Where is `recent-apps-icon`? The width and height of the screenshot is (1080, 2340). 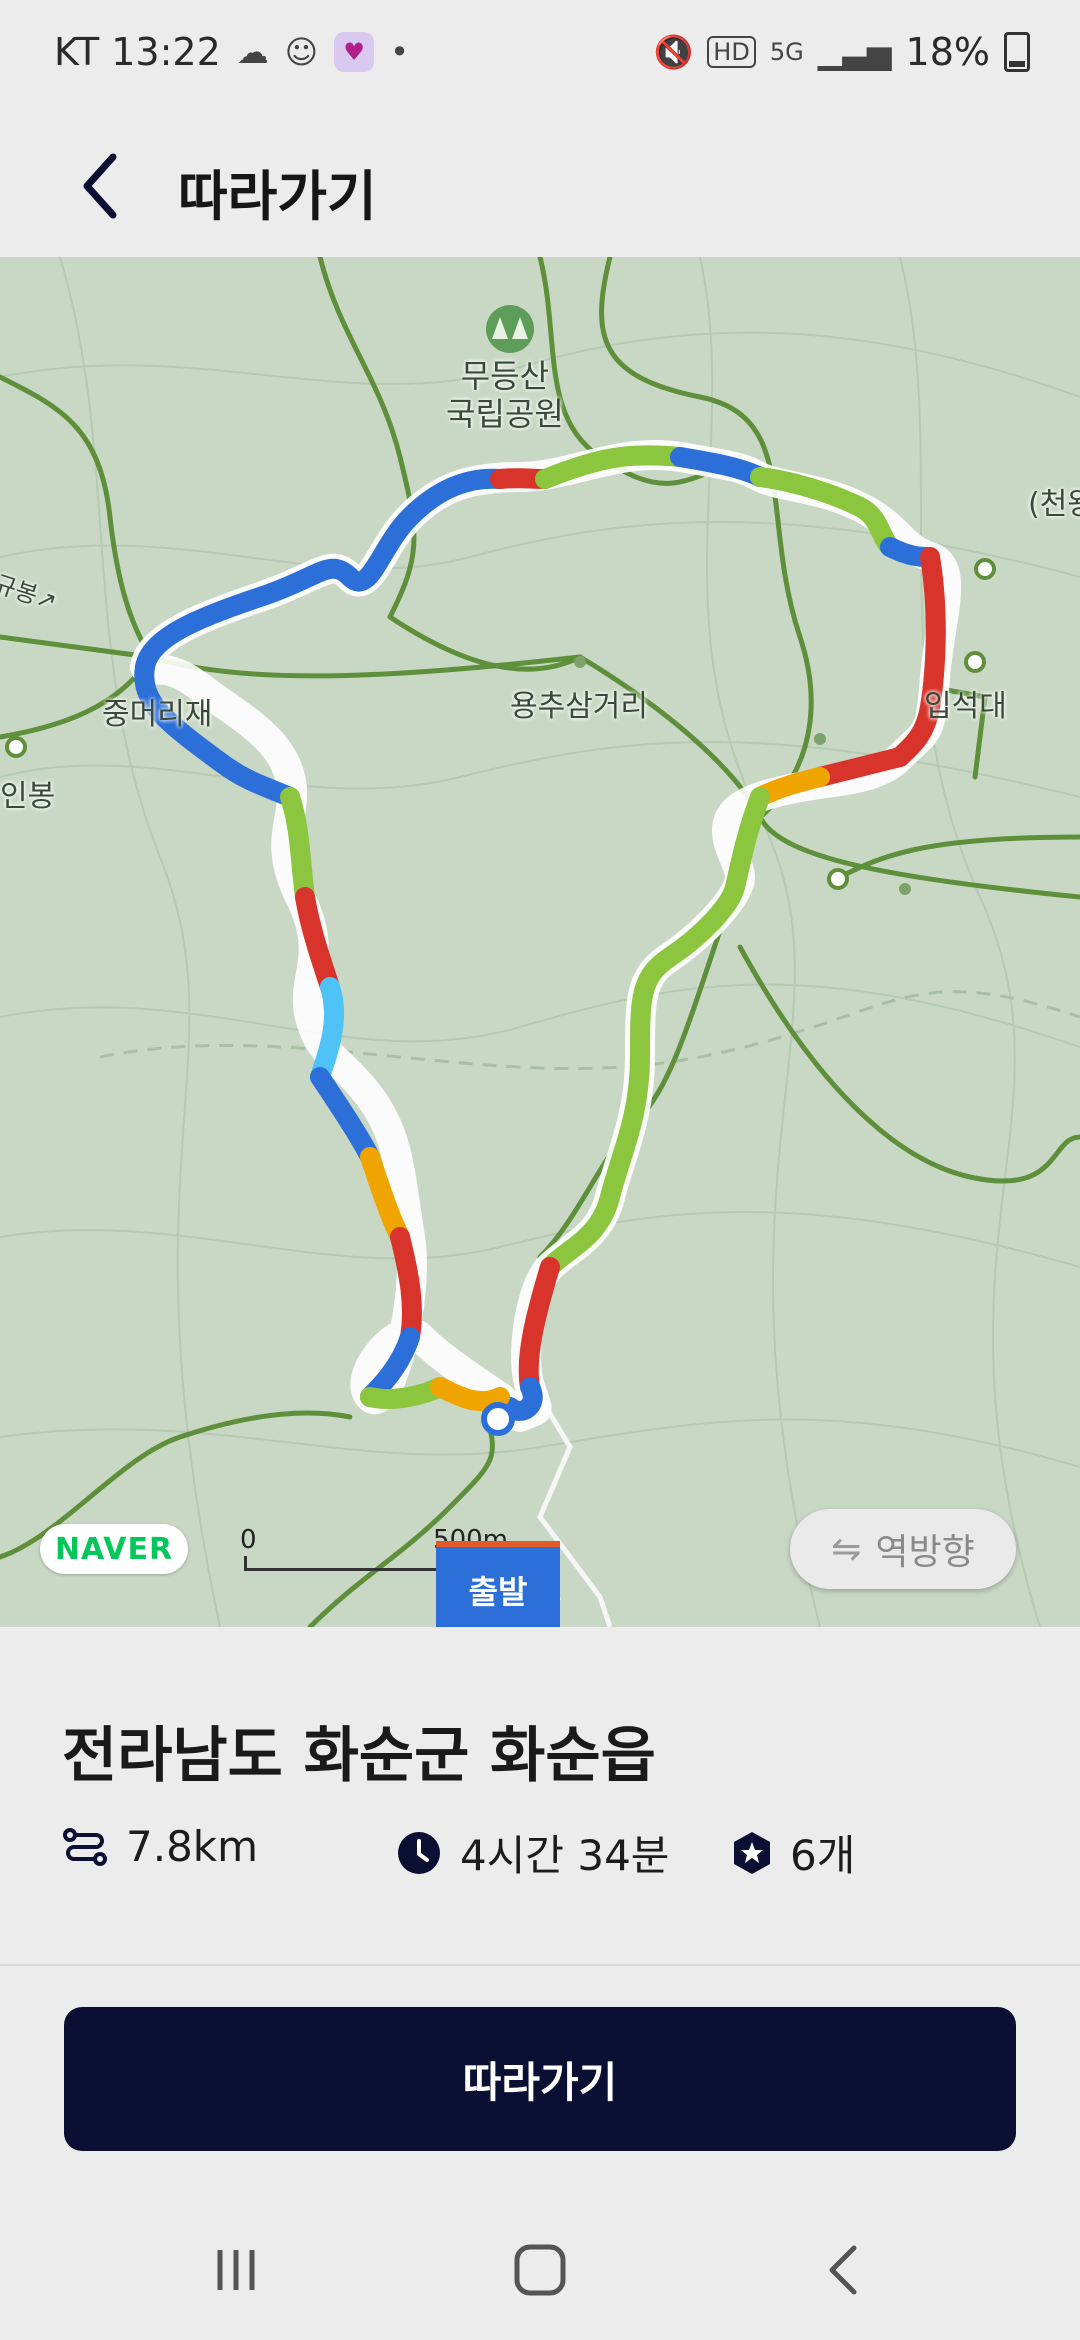 recent-apps-icon is located at coordinates (236, 2270).